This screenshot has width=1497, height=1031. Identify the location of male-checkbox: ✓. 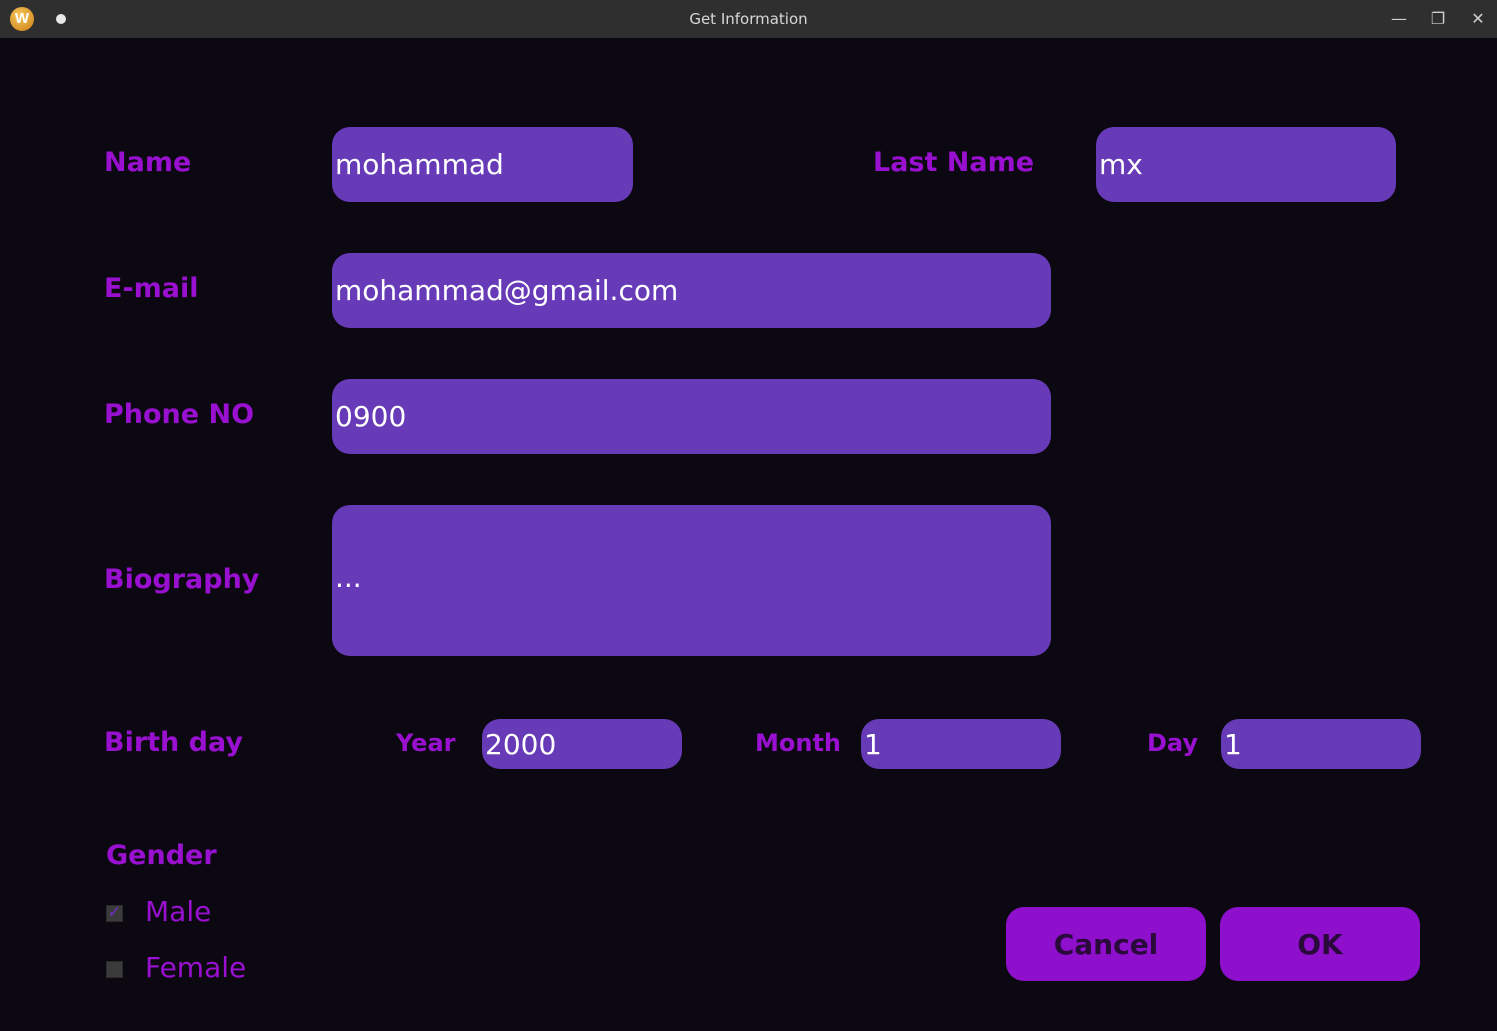
(114, 912).